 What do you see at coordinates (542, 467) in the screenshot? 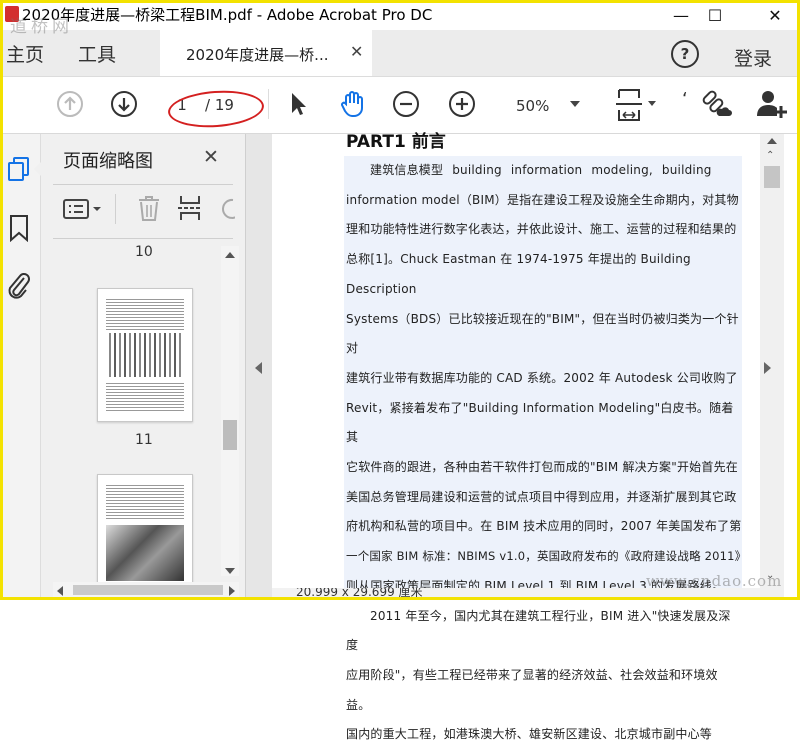
I see `text-line: 它软件商的跟进，各种由若干软件打包而成的"BIM 解决方案"开始首先在` at bounding box center [542, 467].